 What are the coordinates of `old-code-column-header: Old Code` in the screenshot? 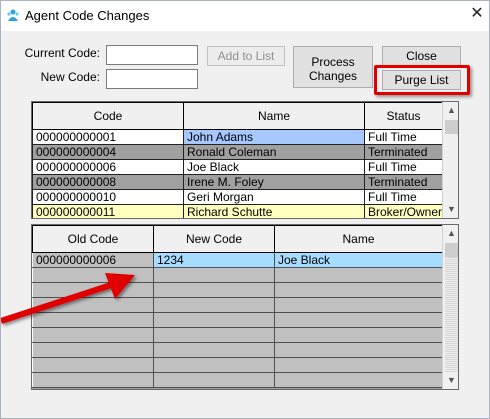 It's located at (93, 239).